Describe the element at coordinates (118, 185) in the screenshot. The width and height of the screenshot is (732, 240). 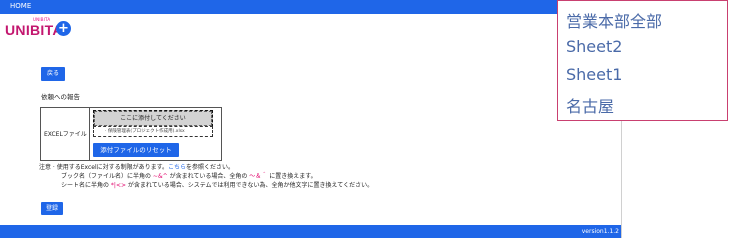
I see `forbidden-sheet-chars: *|<>` at that location.